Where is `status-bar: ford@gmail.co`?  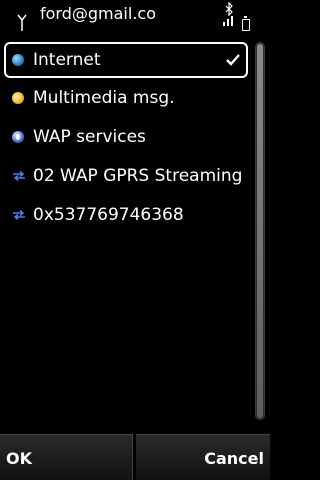 status-bar: ford@gmail.co is located at coordinates (135, 18).